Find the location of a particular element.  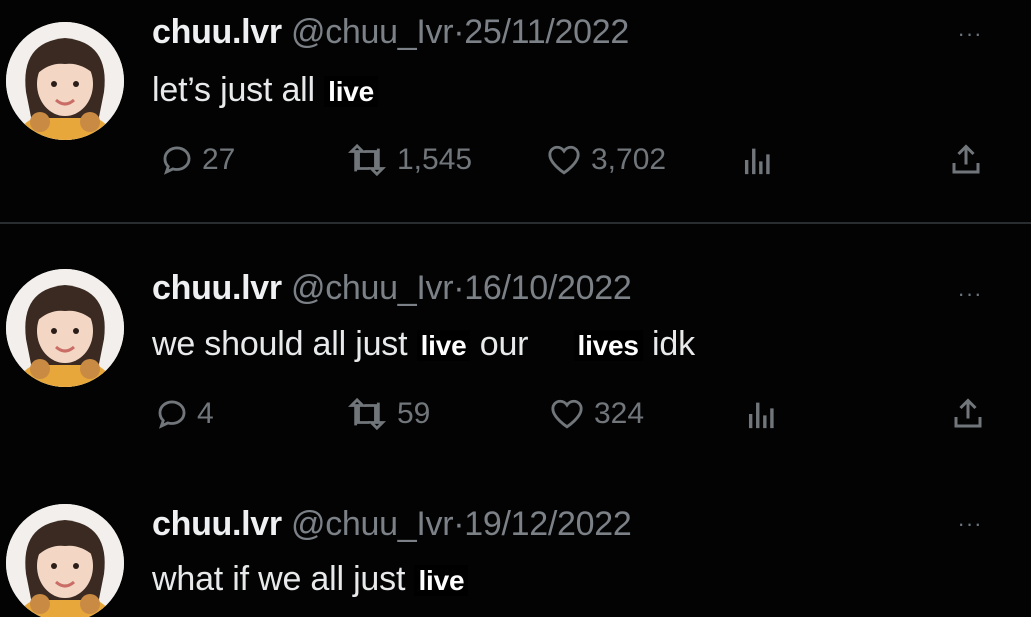

tweet-header: chuu.lvr @chuu_Ivr·25/11/2022 is located at coordinates (390, 32).